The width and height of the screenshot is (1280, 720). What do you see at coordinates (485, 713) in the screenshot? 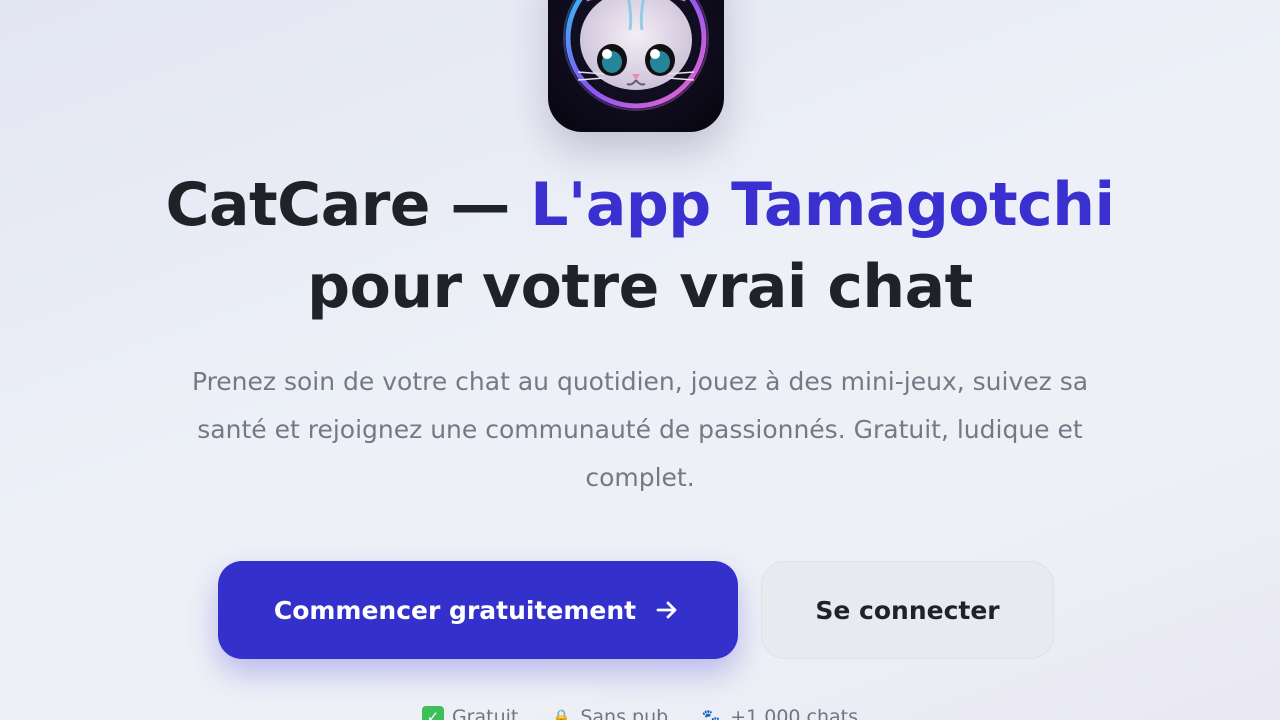
I see `perk-label: Gratuit` at bounding box center [485, 713].